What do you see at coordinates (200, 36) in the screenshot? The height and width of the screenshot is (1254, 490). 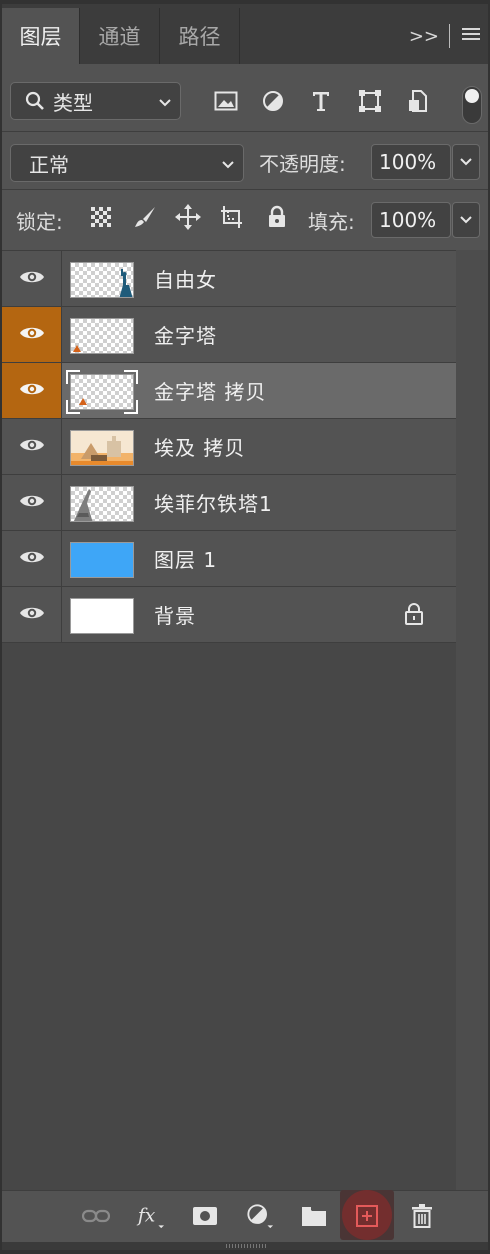 I see `tab-paths: 路径` at bounding box center [200, 36].